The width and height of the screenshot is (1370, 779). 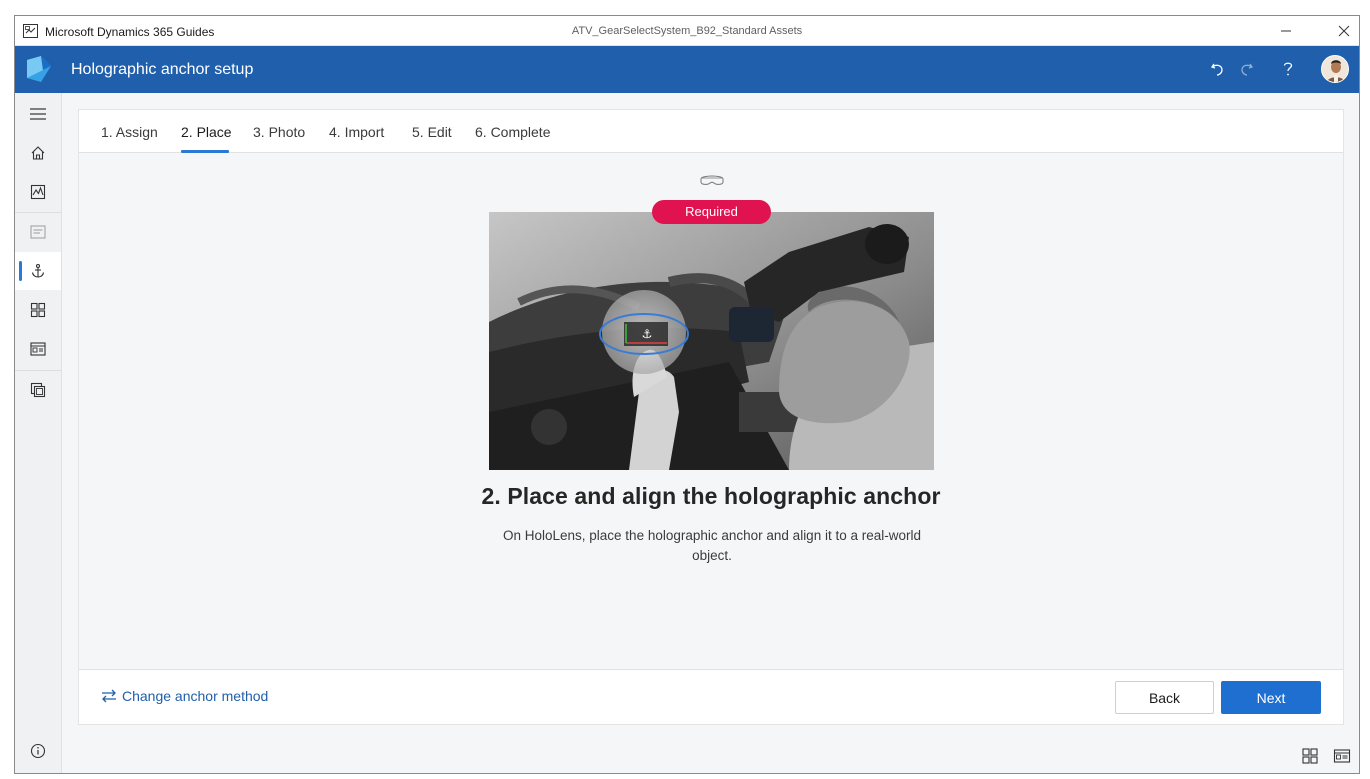 I want to click on info-icon, so click(x=38, y=751).